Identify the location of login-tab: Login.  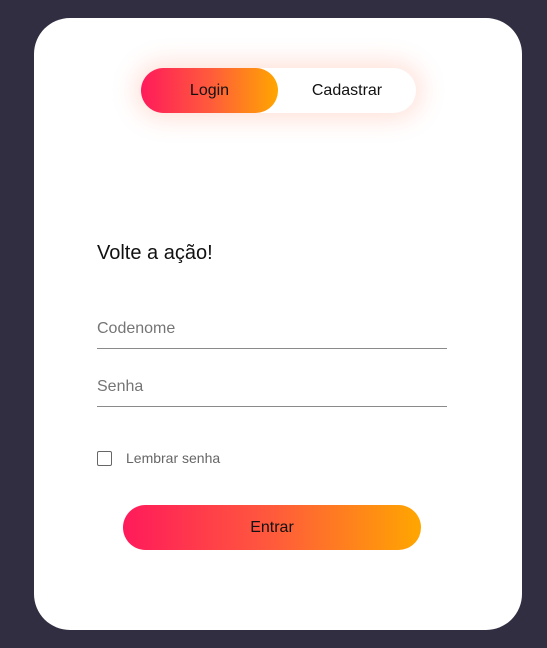
(209, 90).